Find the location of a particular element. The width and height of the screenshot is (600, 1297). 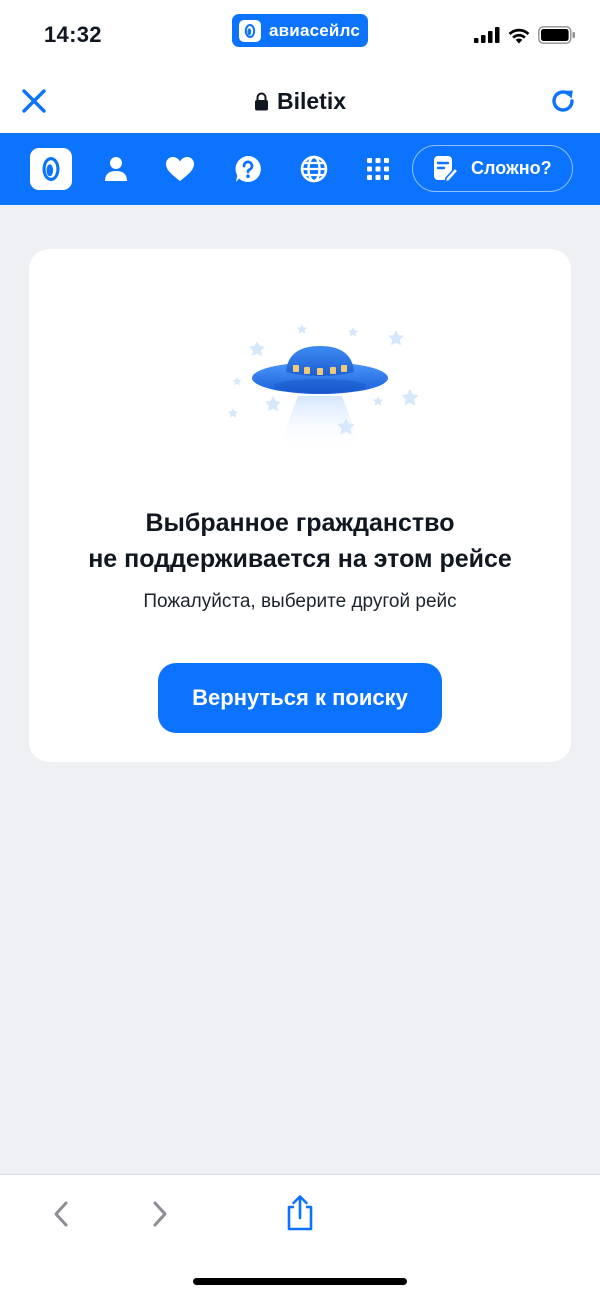

error-subtitle: Пожалуйста, выберите другой рейс is located at coordinates (300, 601).